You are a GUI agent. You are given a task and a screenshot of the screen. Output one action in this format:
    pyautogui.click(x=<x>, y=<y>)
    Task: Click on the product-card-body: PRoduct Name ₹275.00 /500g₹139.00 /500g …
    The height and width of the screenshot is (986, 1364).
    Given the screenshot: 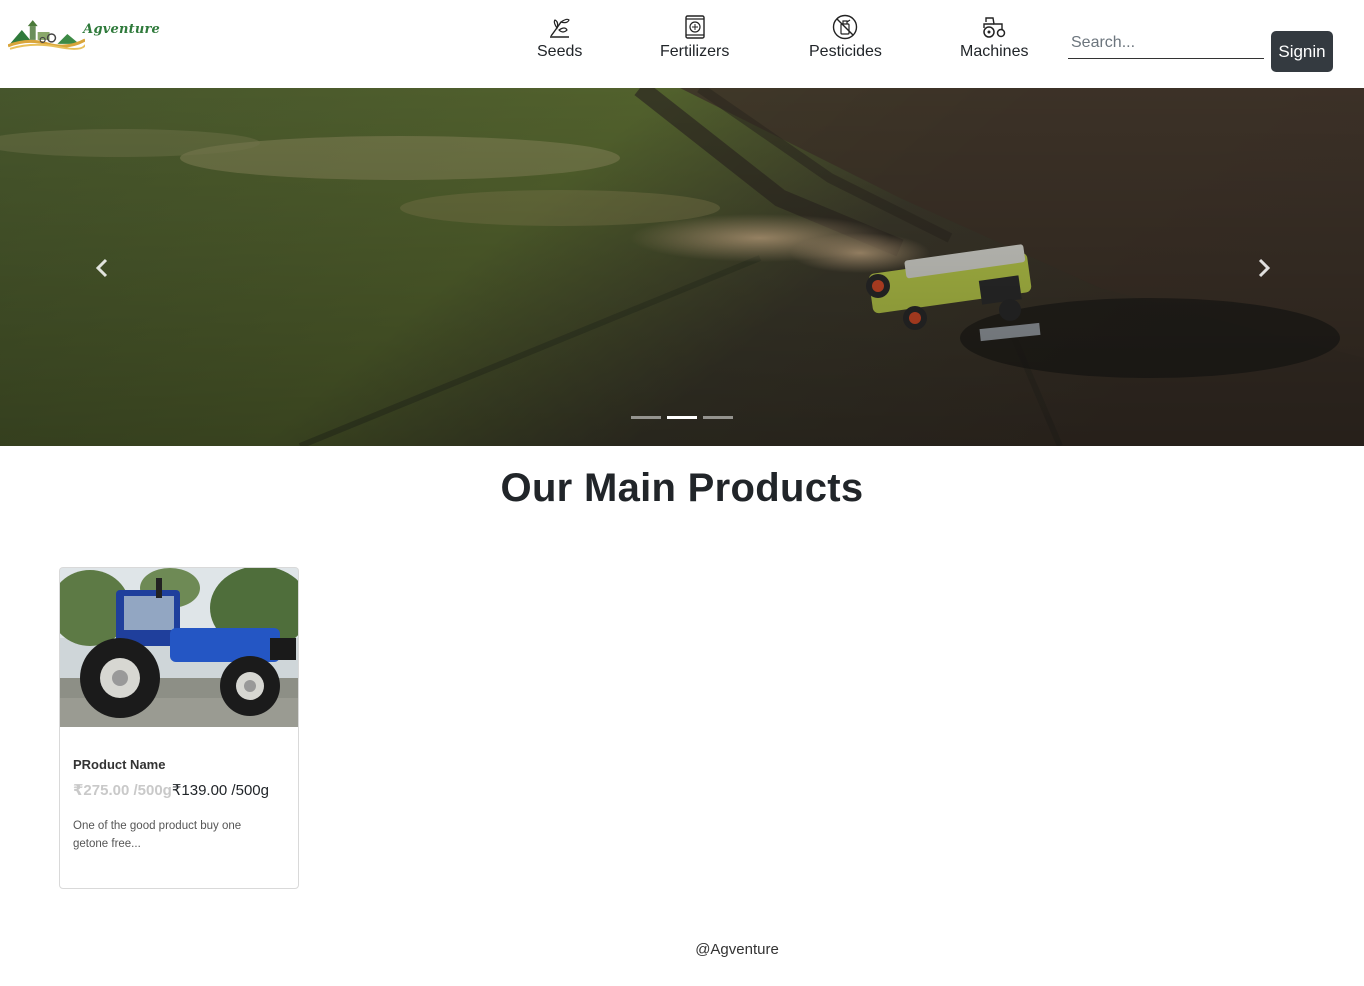 What is the action you would take?
    pyautogui.click(x=179, y=805)
    